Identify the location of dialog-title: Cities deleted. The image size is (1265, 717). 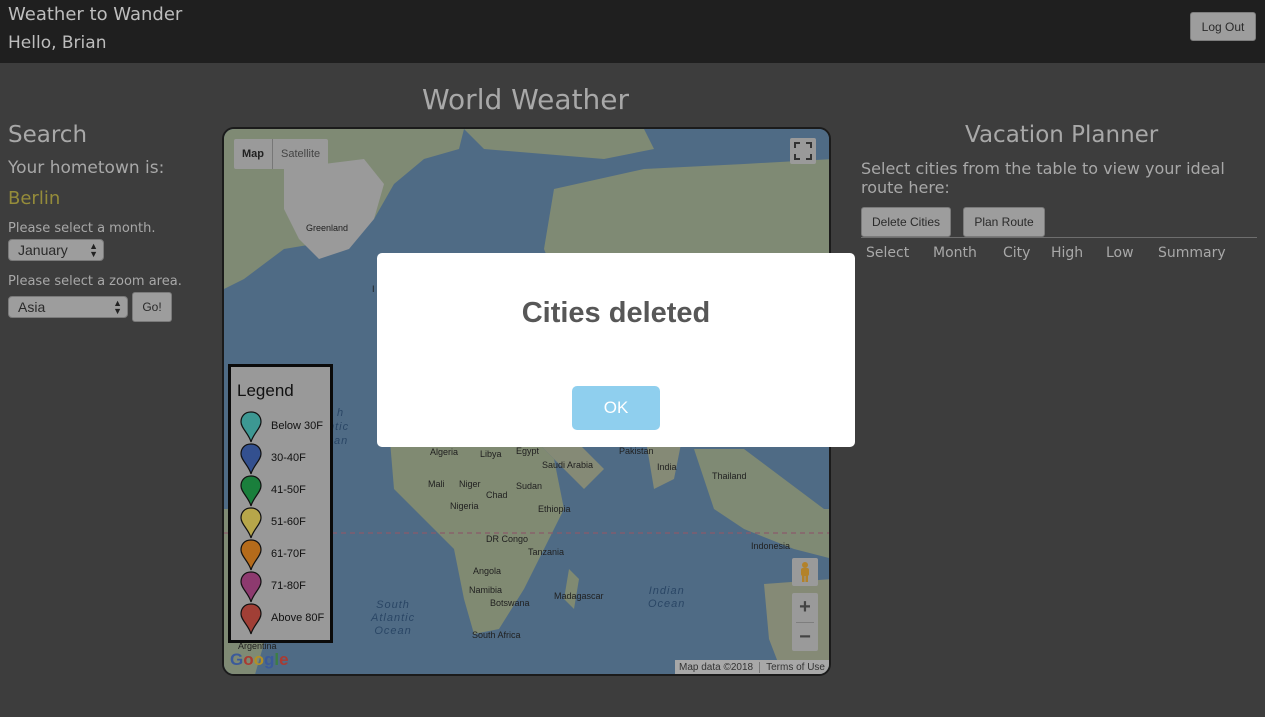
(616, 313).